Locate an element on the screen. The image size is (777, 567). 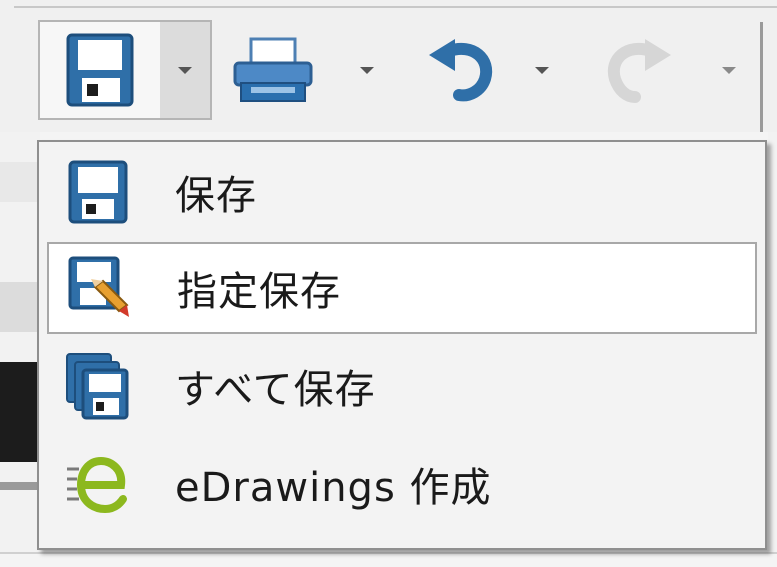
undo-icon is located at coordinates (461, 70).